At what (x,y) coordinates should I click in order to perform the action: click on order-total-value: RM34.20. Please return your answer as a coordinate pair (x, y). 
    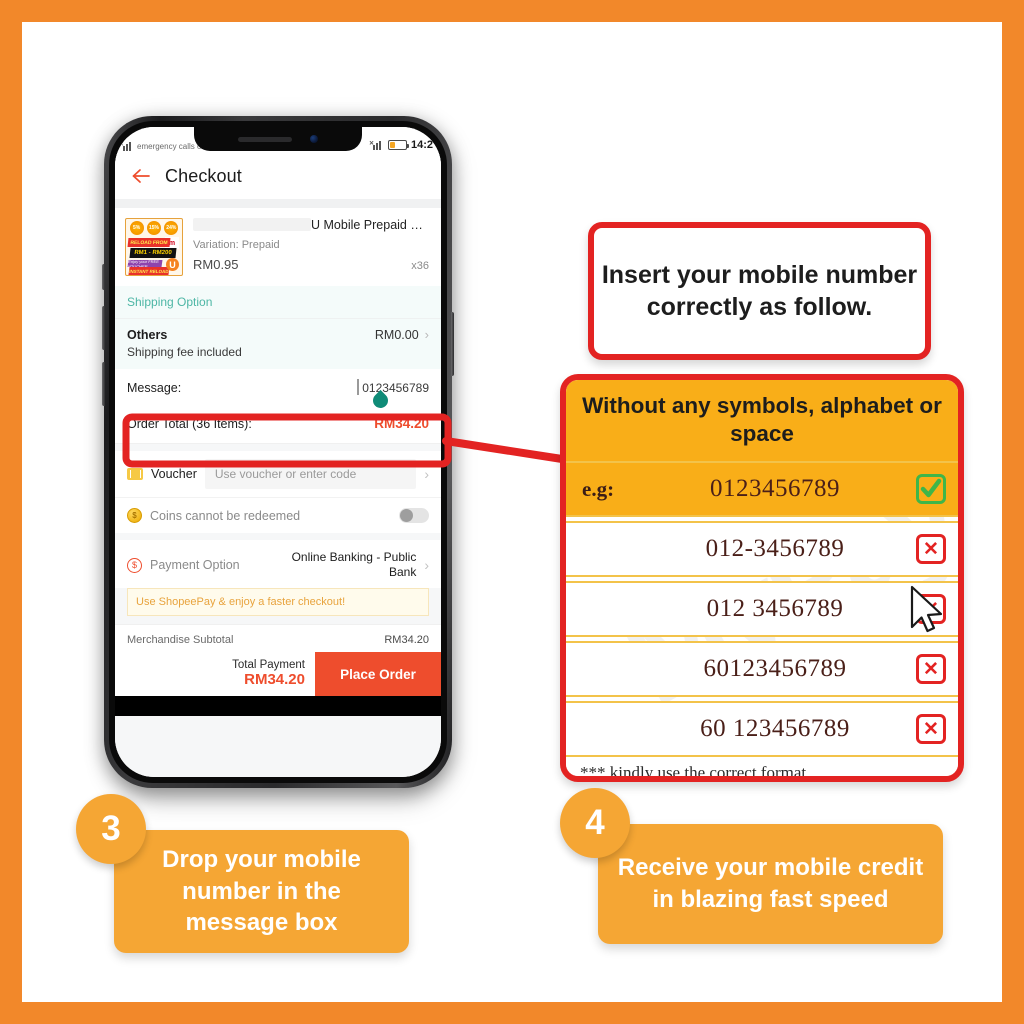
    Looking at the image, I should click on (401, 423).